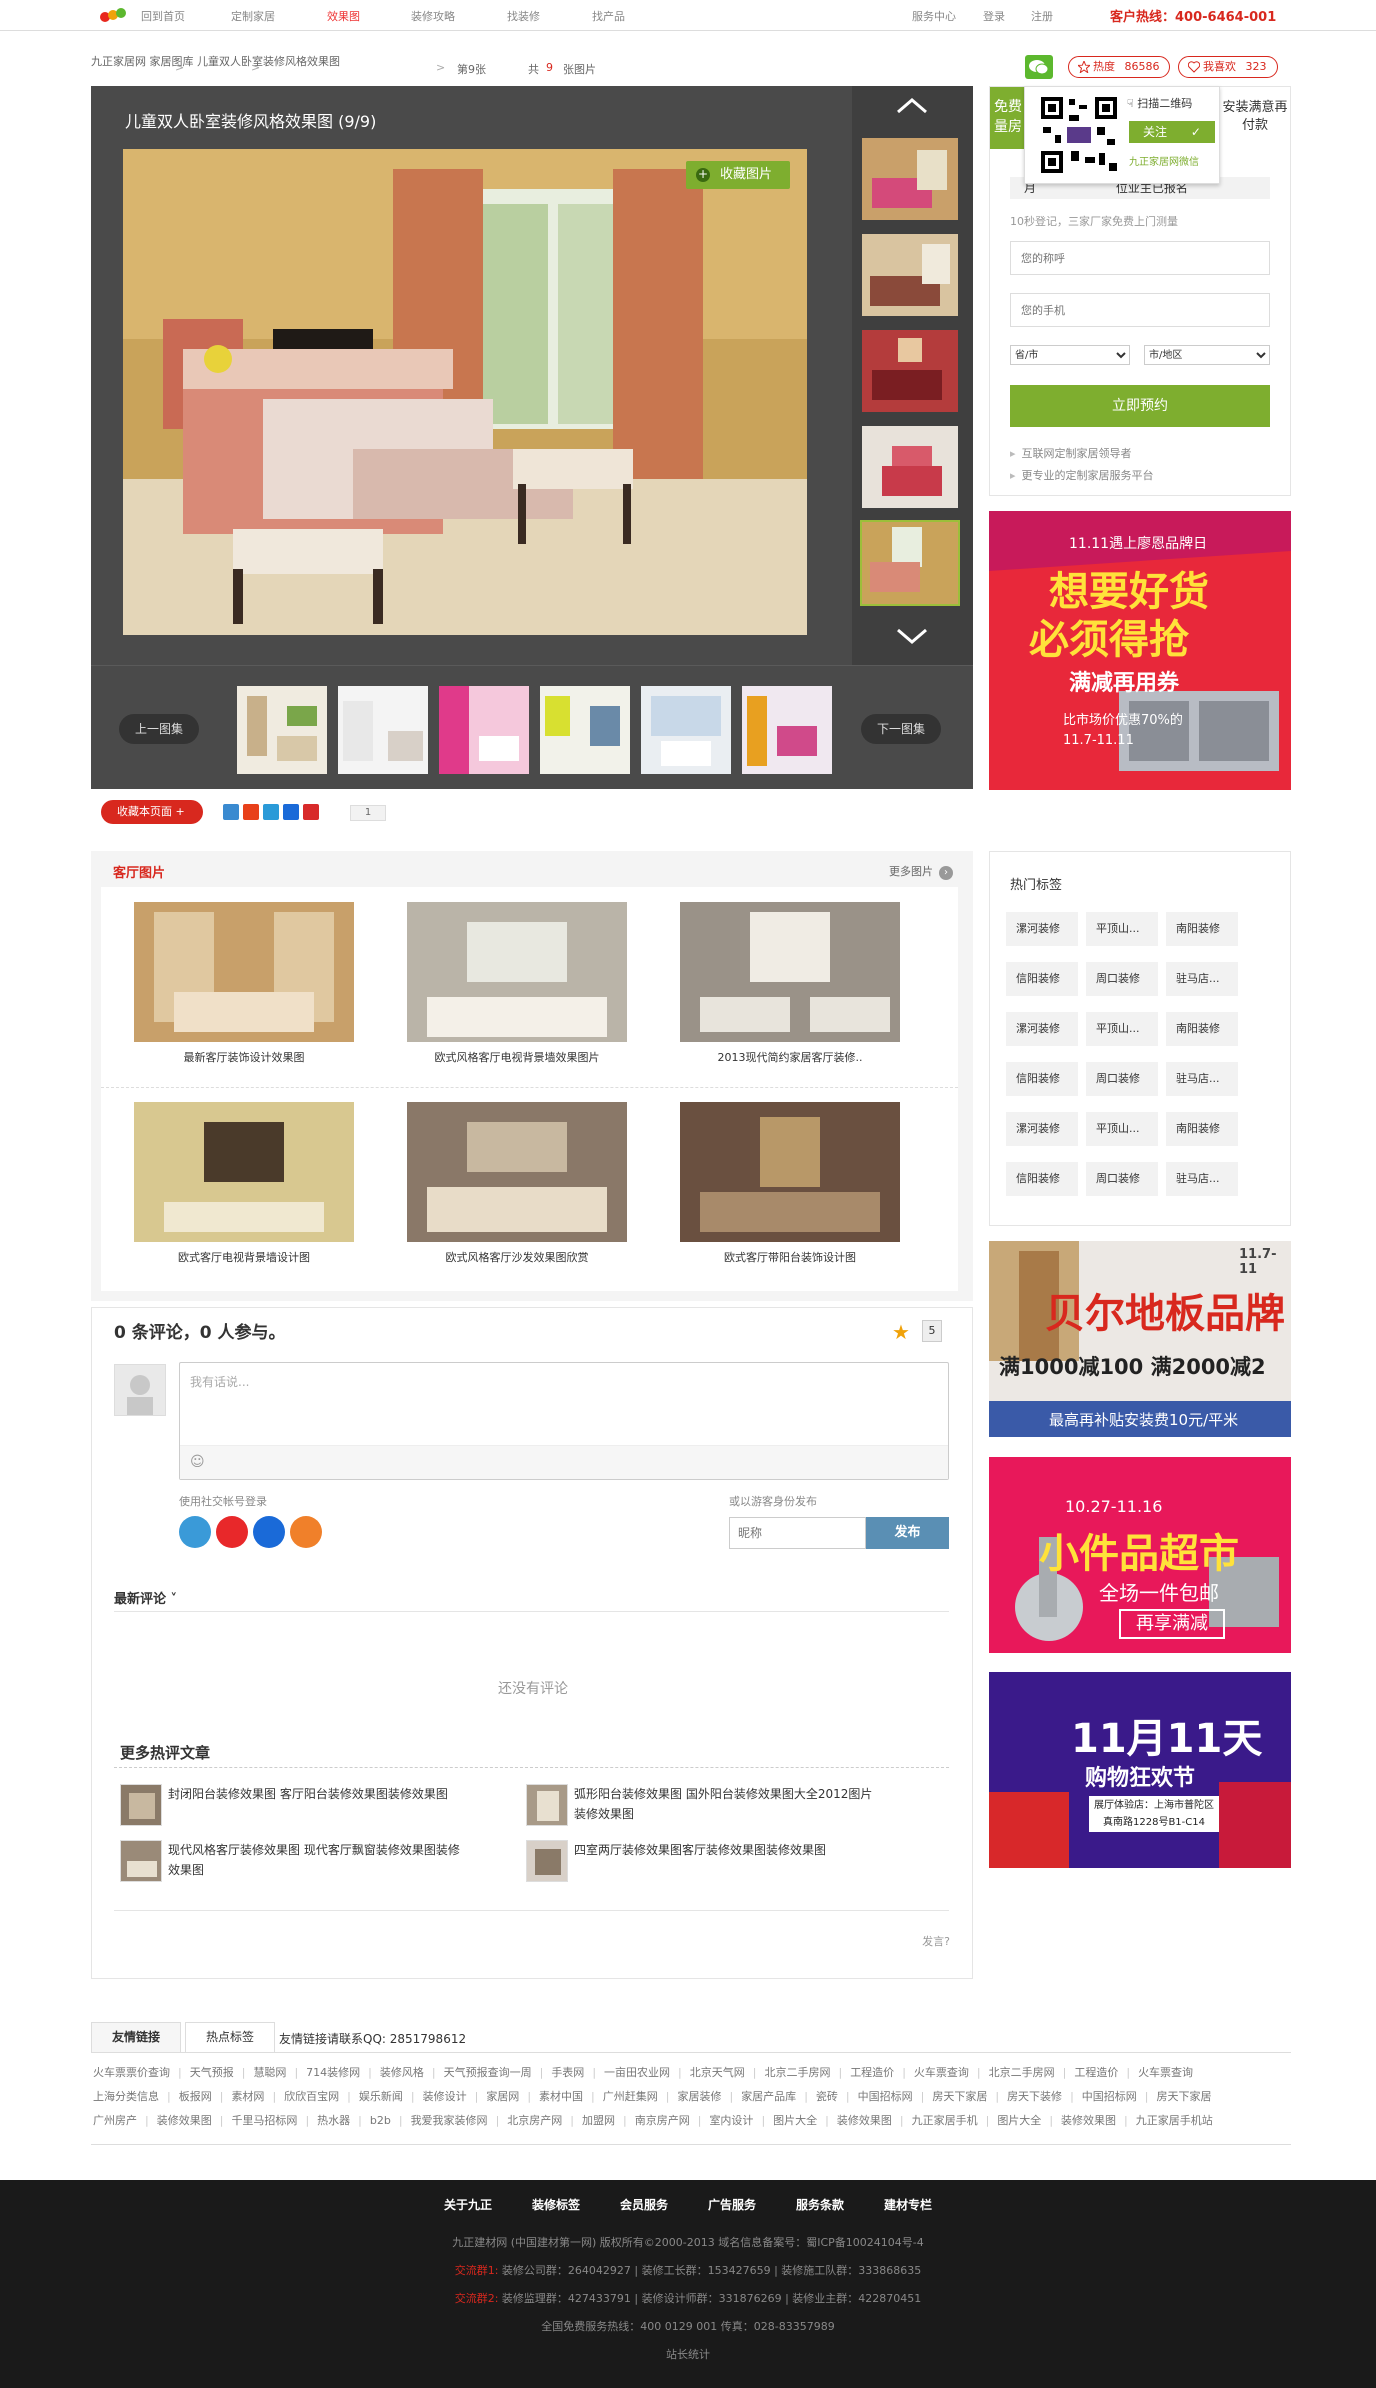 The image size is (1376, 2388). Describe the element at coordinates (907, 1533) in the screenshot. I see `publish-button: 发布` at that location.